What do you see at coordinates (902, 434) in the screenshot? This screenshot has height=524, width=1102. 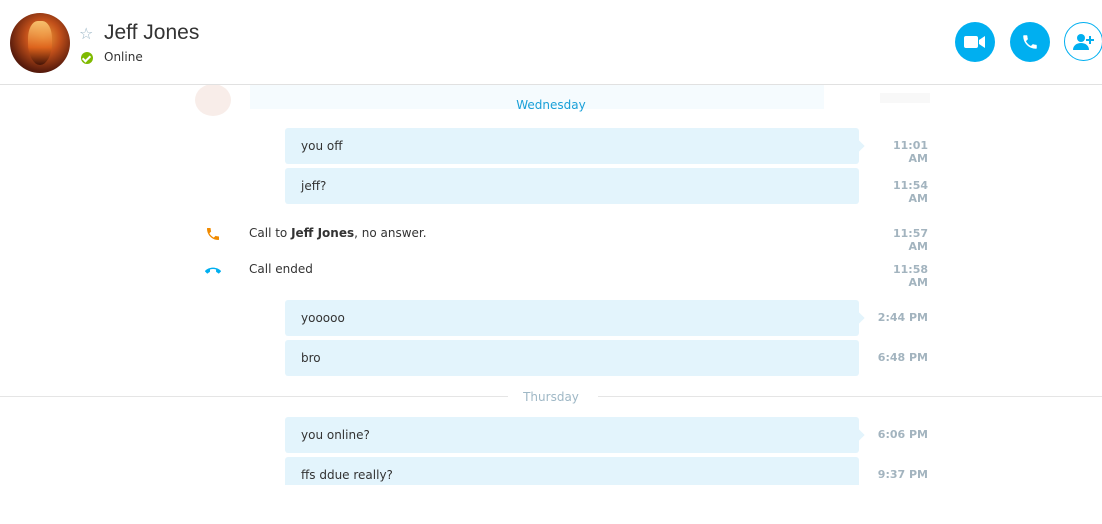 I see `message-timestamp: 6:06 PM` at bounding box center [902, 434].